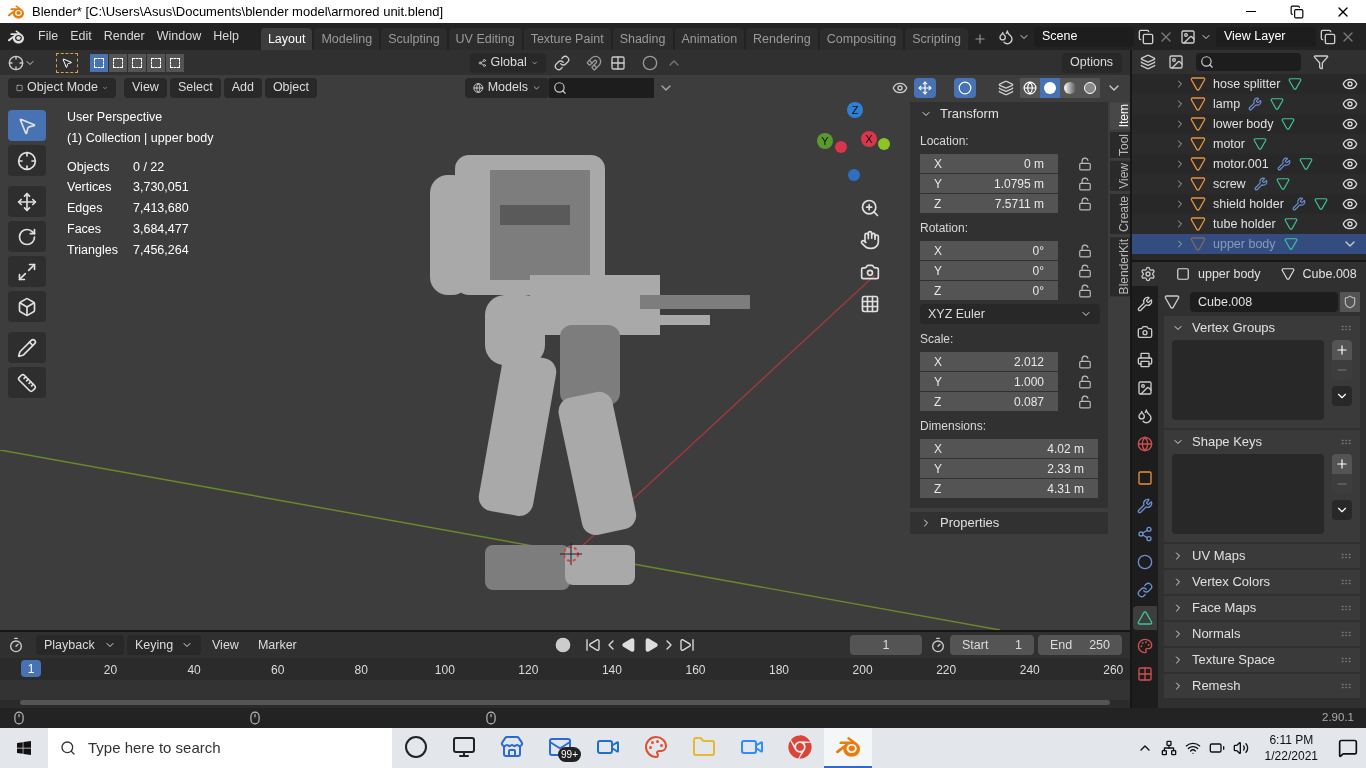 The width and height of the screenshot is (1366, 768). What do you see at coordinates (1028, 402) in the screenshot?
I see `field-value: 0.087` at bounding box center [1028, 402].